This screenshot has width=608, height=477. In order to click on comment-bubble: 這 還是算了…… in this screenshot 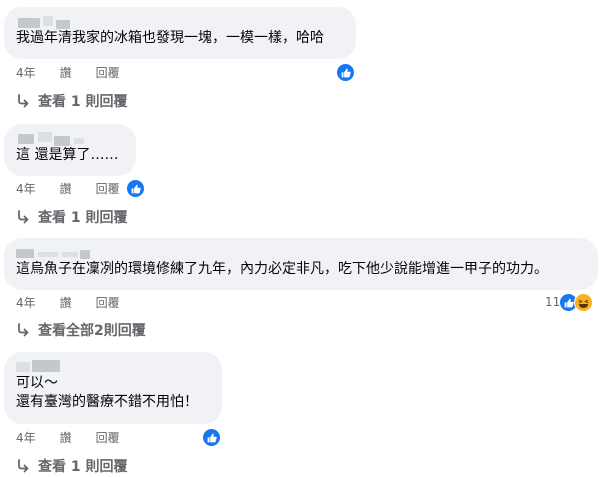, I will do `click(70, 150)`.